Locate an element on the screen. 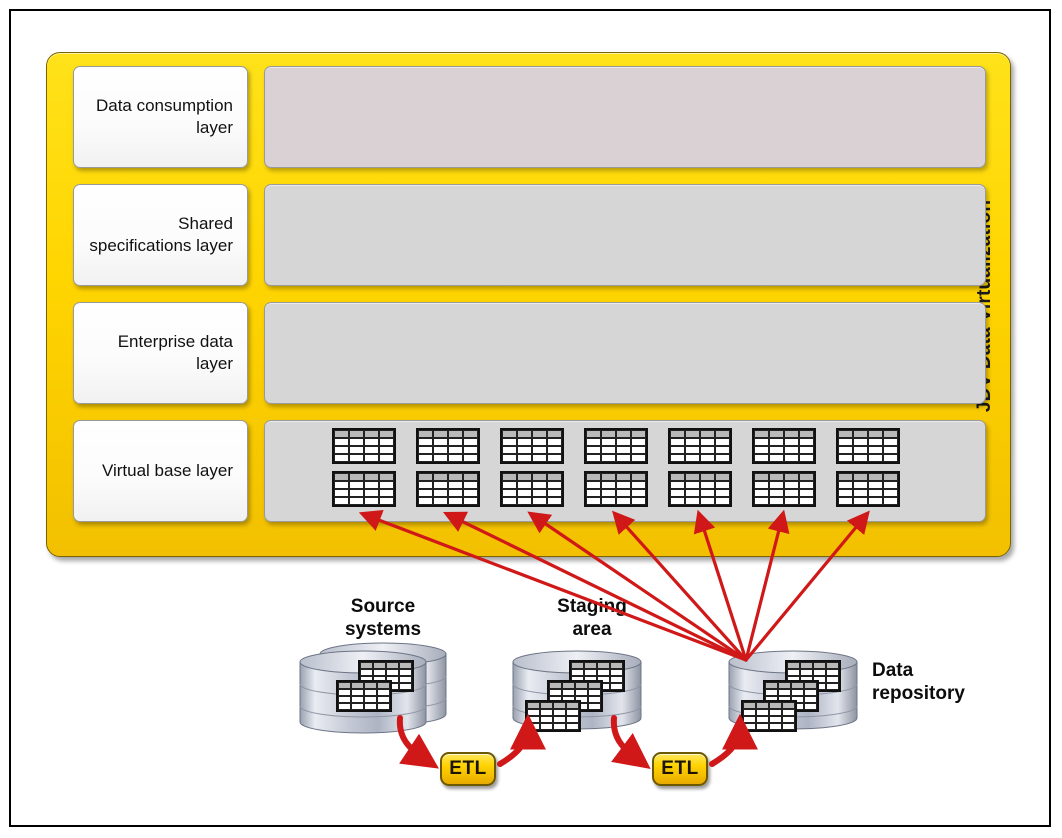 Image resolution: width=1062 pixels, height=838 pixels. layer-label-data-consumption: Data consumption layer is located at coordinates (160, 117).